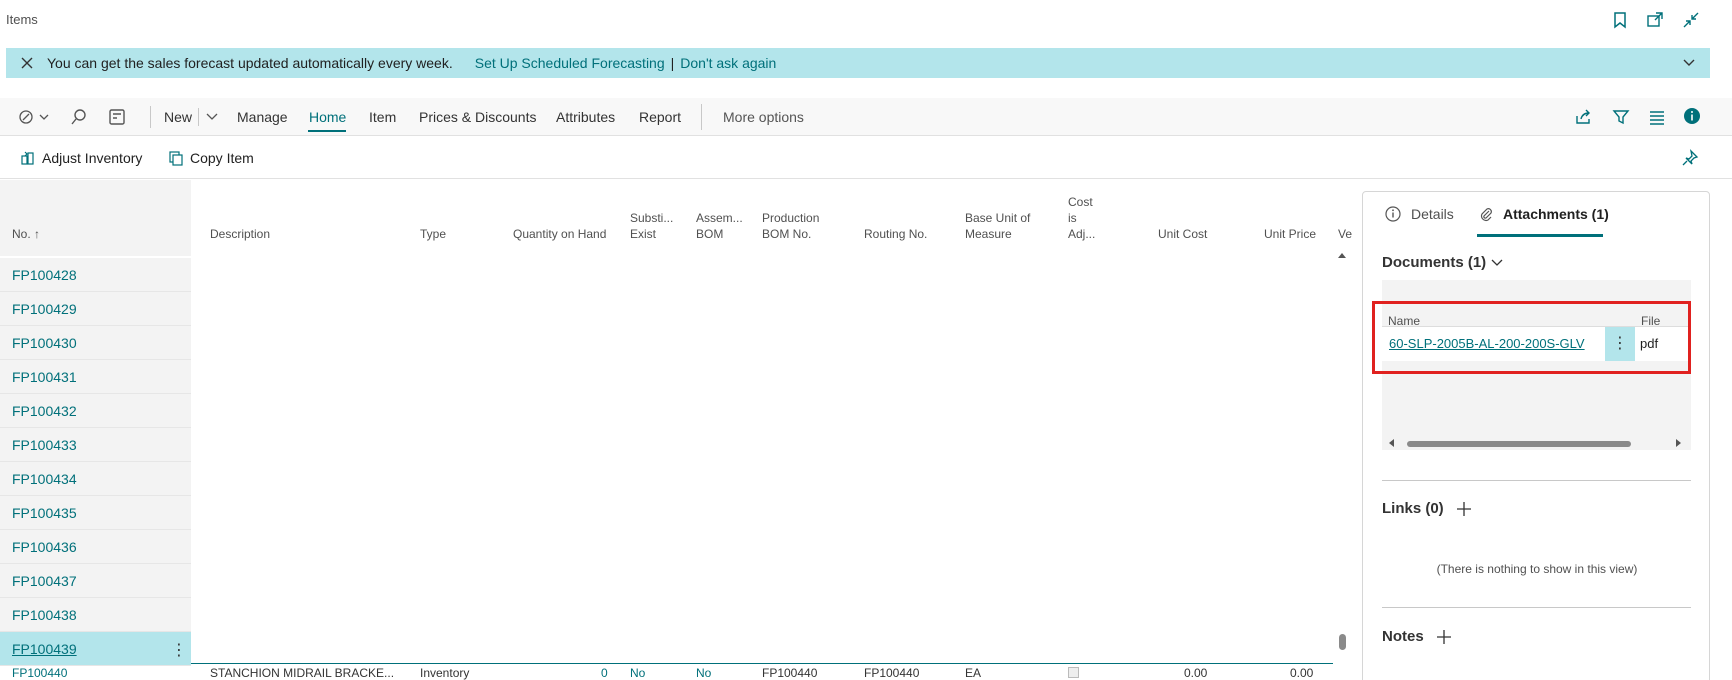 Image resolution: width=1732 pixels, height=680 pixels. I want to click on paperclip-icon, so click(1486, 214).